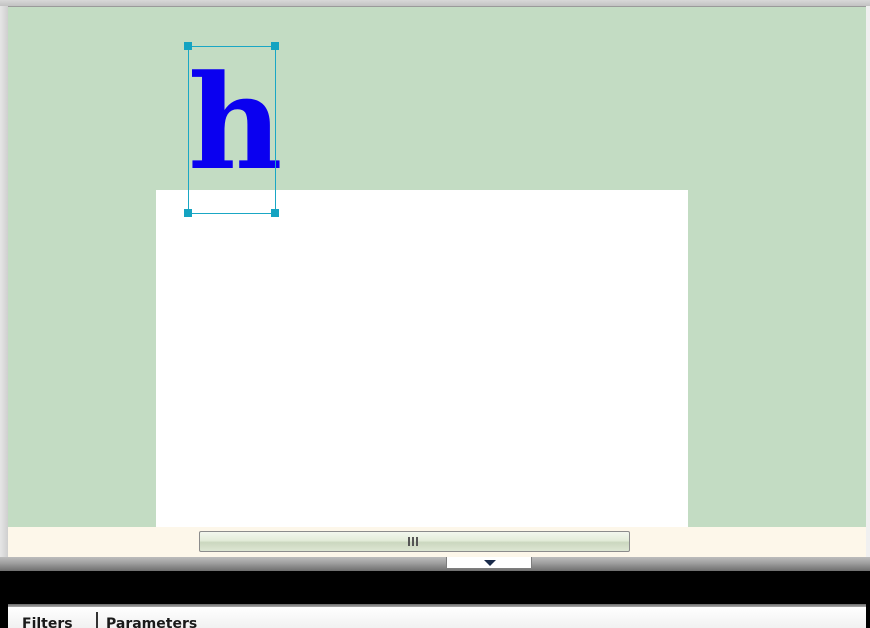  What do you see at coordinates (151, 621) in the screenshot?
I see `tab-parameters: Parameters` at bounding box center [151, 621].